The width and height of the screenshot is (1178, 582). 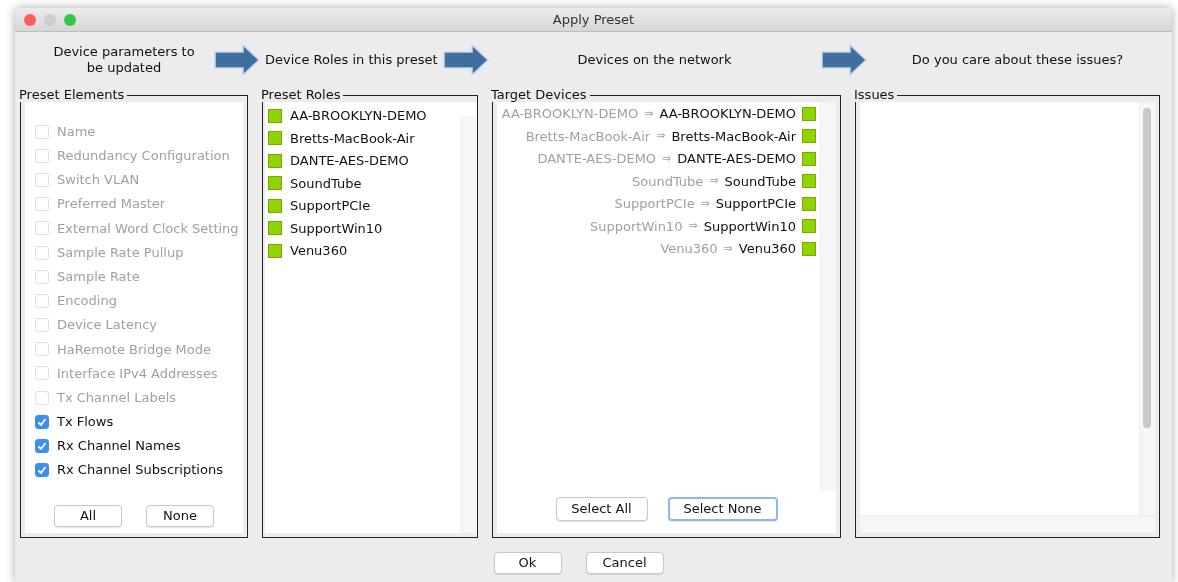 I want to click on role-name: SupportWin10, so click(x=336, y=228).